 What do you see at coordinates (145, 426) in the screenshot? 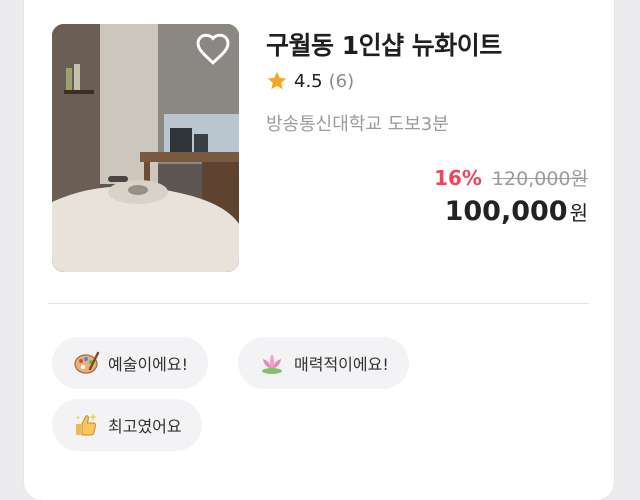
I see `review-tag-label: 최고였어요` at bounding box center [145, 426].